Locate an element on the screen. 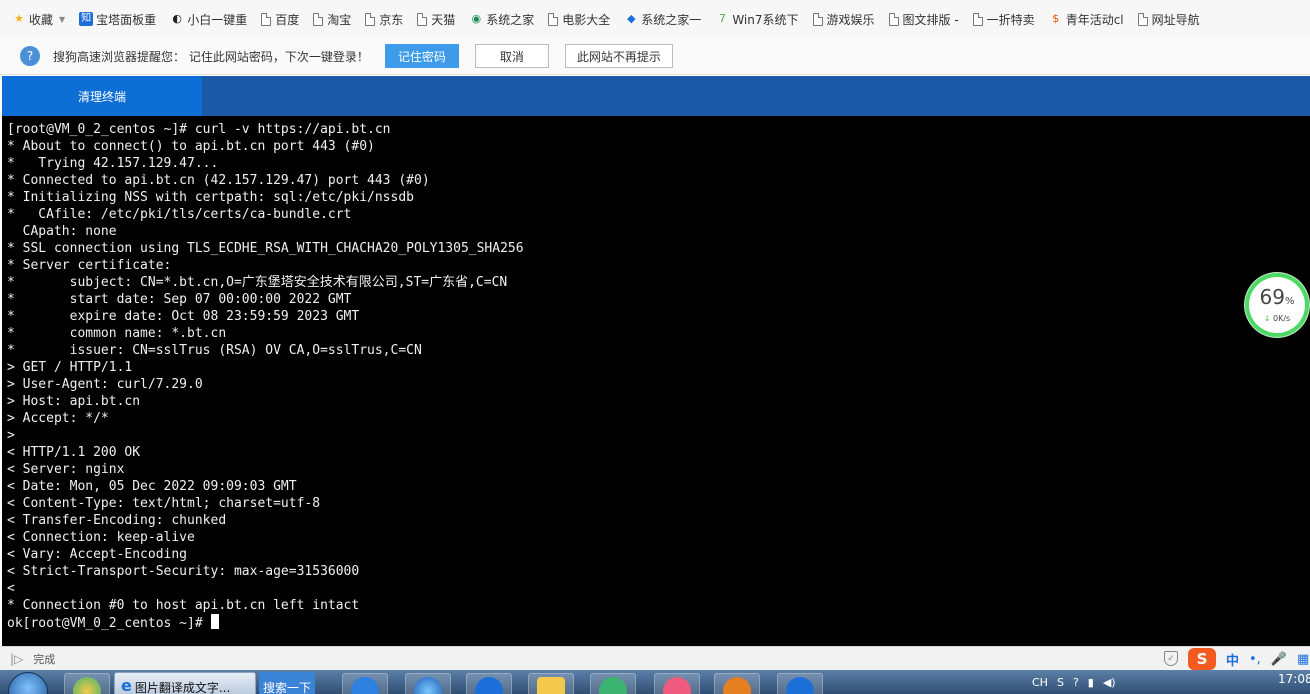 The width and height of the screenshot is (1310, 694). bookmark-item: ★ 收藏 ▼ is located at coordinates (36, 19).